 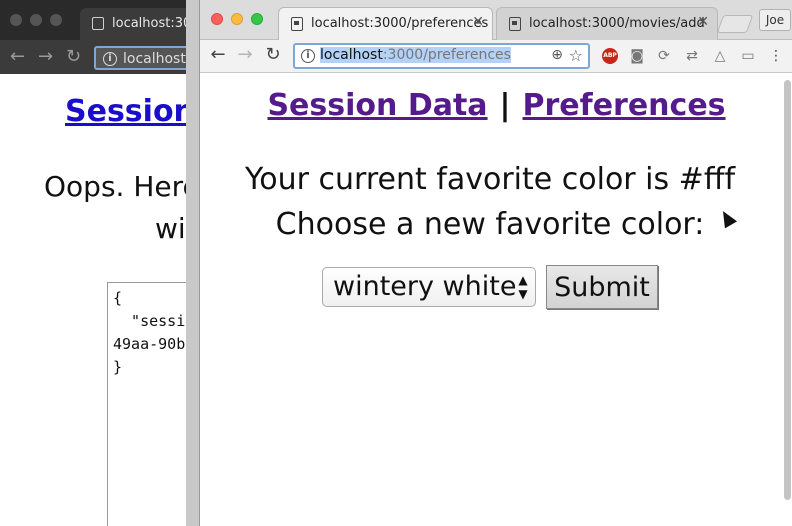 What do you see at coordinates (193, 263) in the screenshot?
I see `window-gap` at bounding box center [193, 263].